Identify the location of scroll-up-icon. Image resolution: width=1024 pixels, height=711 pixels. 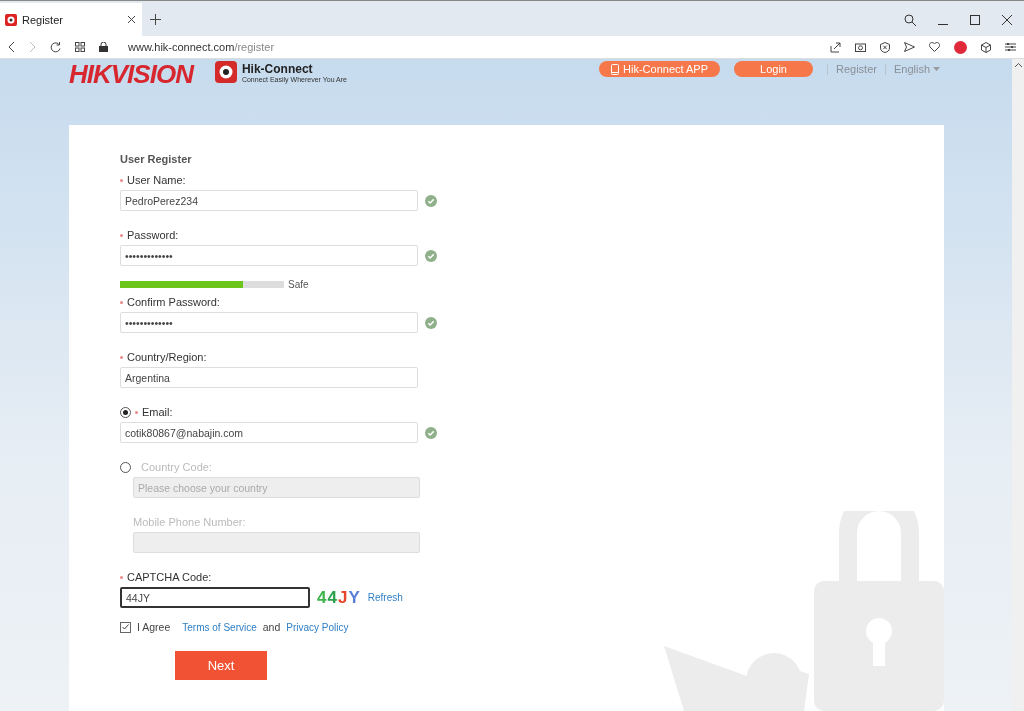
(1018, 65).